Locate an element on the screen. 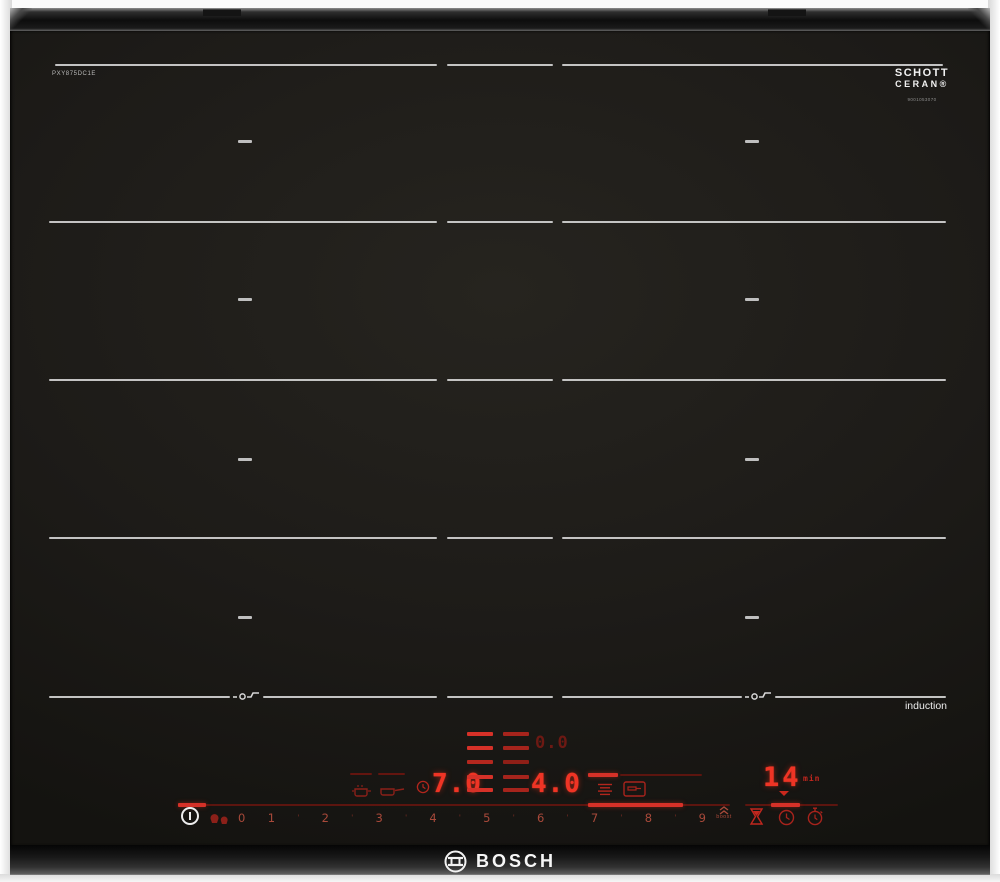 This screenshot has width=1000, height=882. child-lock-icon is located at coordinates (219, 818).